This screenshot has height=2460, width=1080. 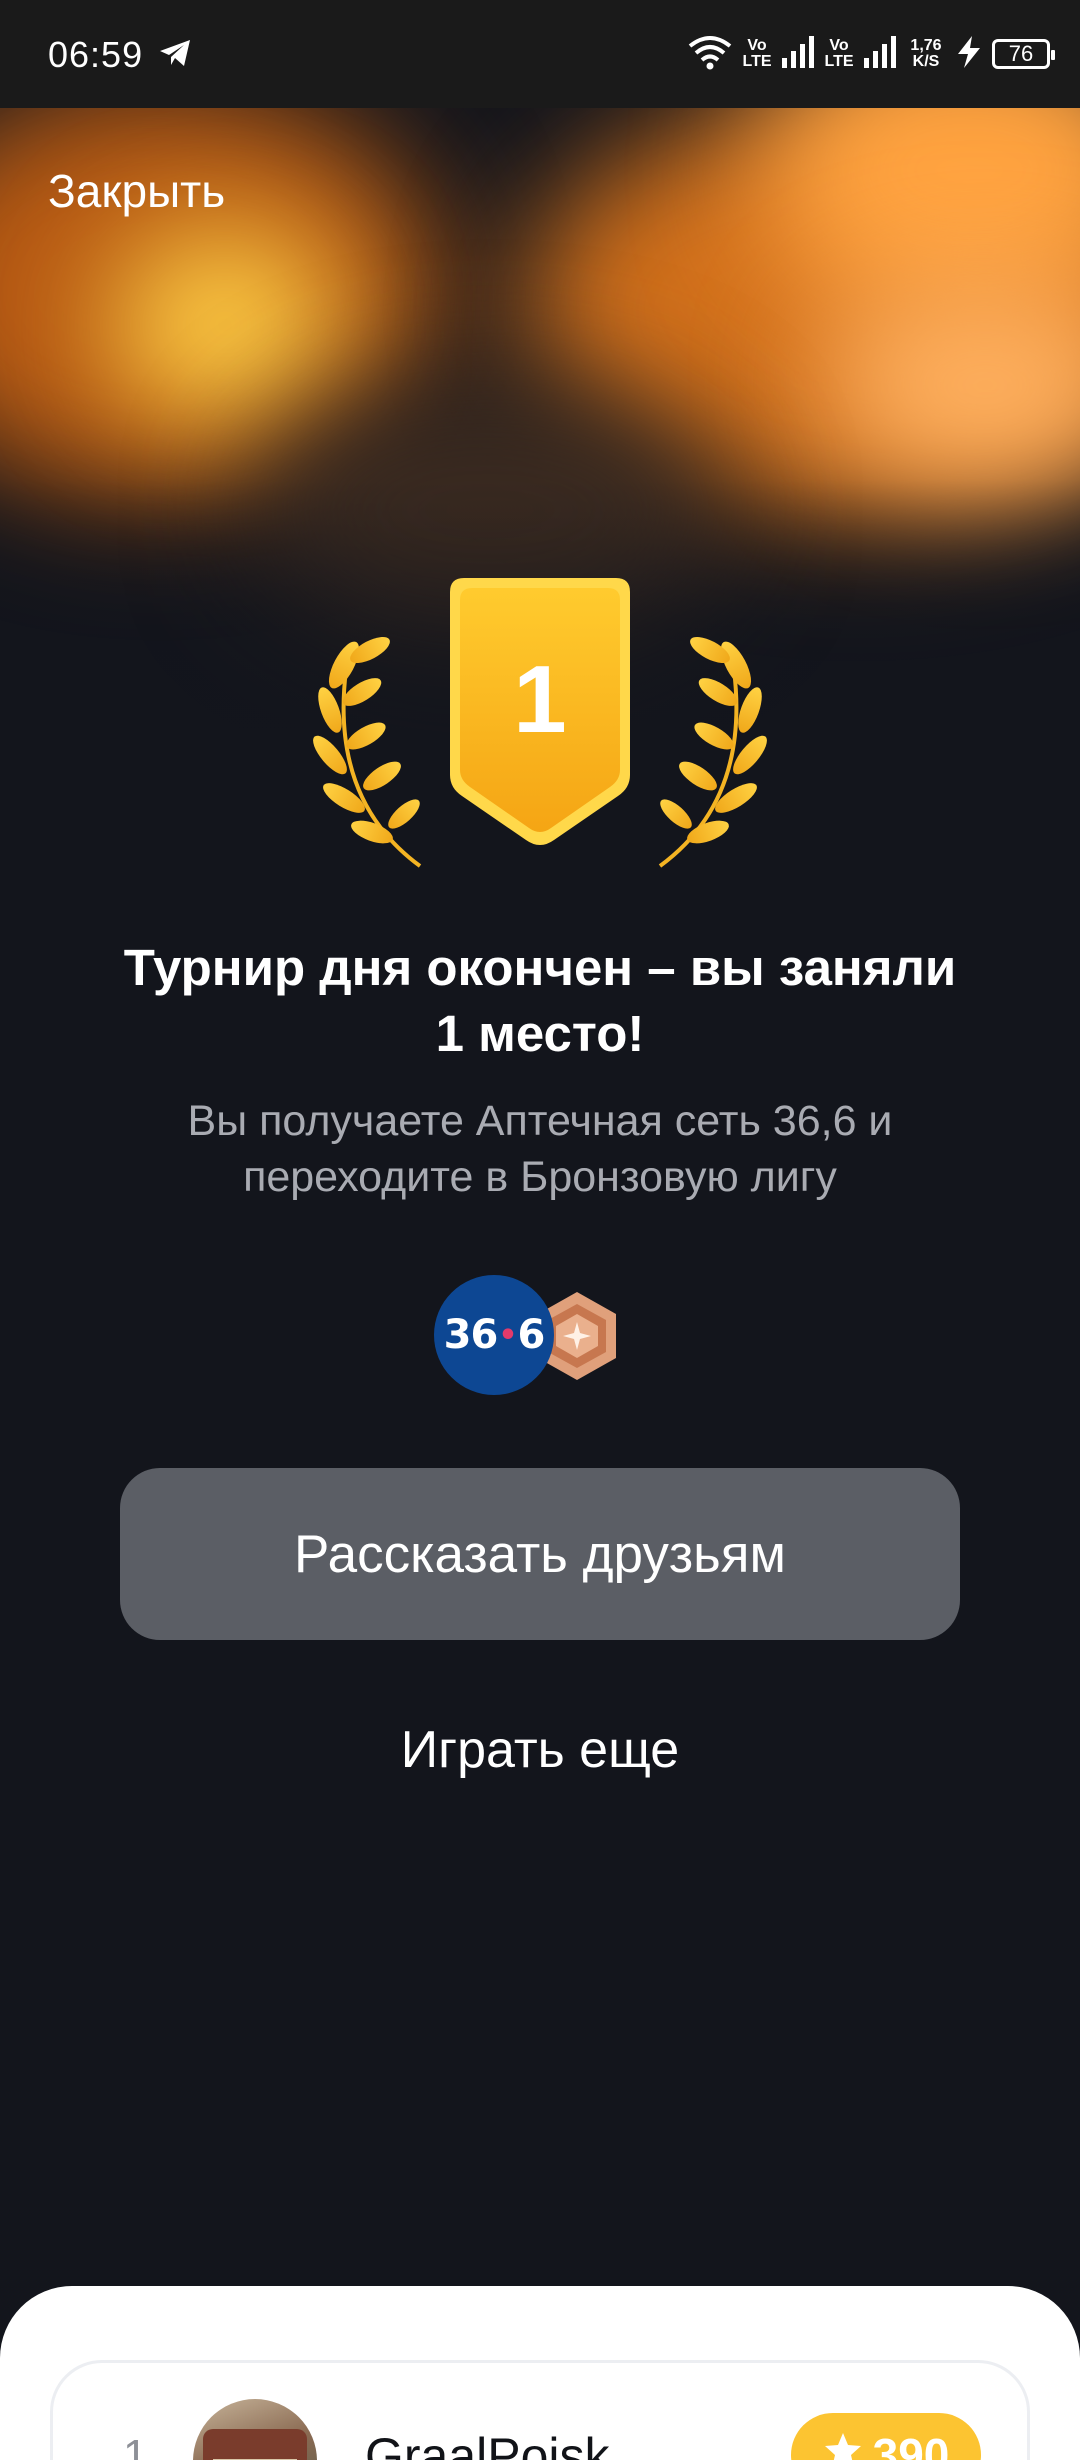 I want to click on volte-label-2: Vo LTE, so click(x=839, y=53).